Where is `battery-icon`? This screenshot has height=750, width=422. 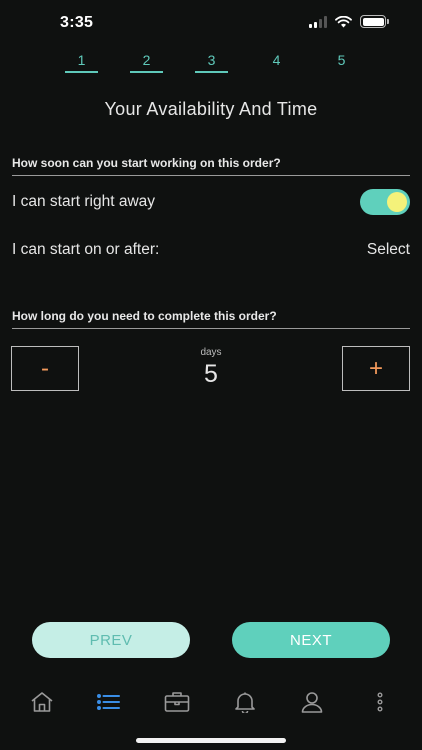 battery-icon is located at coordinates (374, 21).